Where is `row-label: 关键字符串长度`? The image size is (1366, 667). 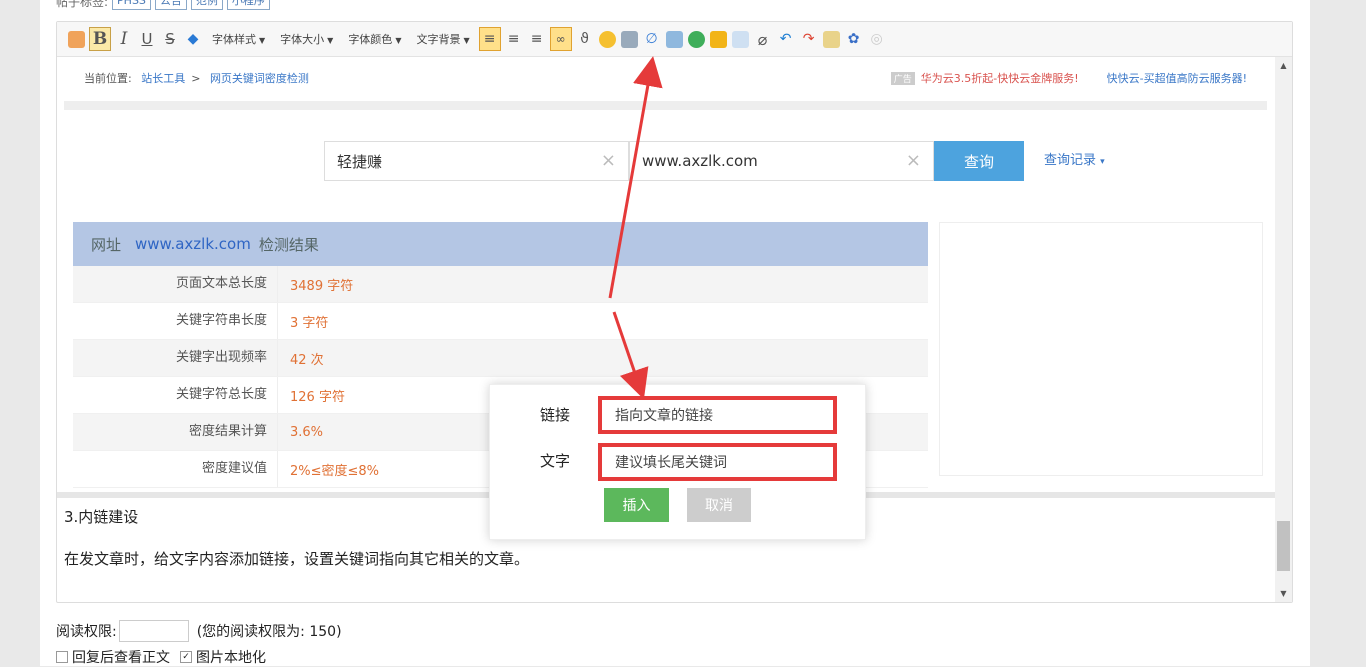
row-label: 关键字符串长度 is located at coordinates (175, 321).